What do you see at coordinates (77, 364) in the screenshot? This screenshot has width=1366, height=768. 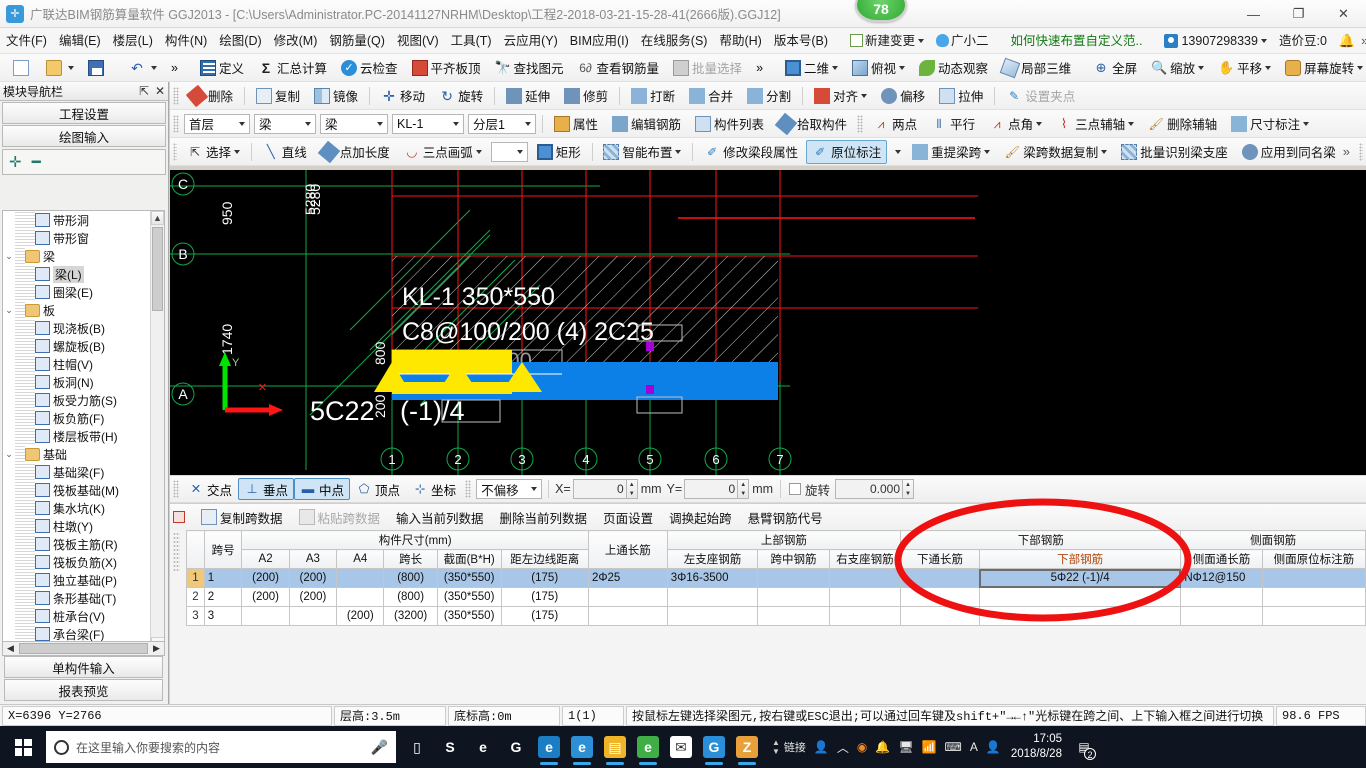 I see `tree-item-column-cap-icon: 柱帽(V)` at bounding box center [77, 364].